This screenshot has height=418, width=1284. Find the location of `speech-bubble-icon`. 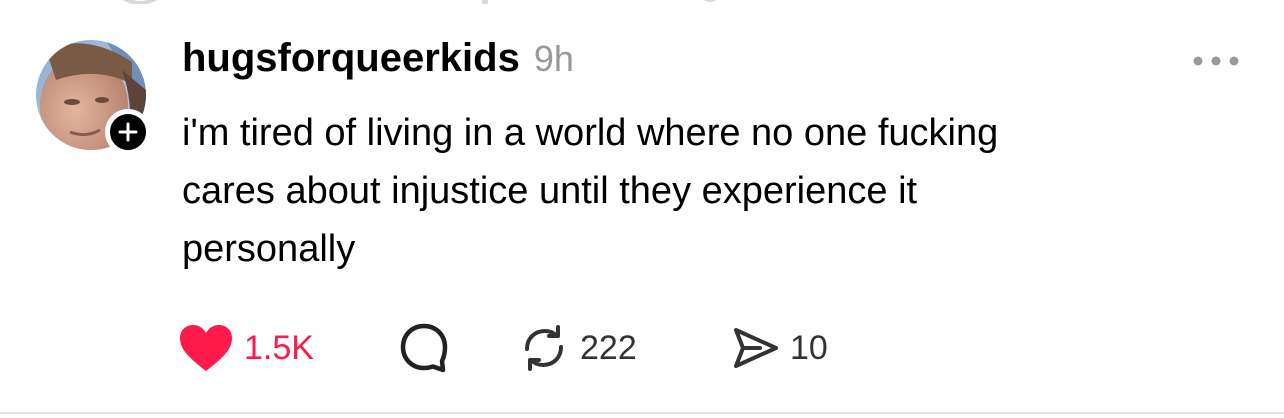

speech-bubble-icon is located at coordinates (424, 348).